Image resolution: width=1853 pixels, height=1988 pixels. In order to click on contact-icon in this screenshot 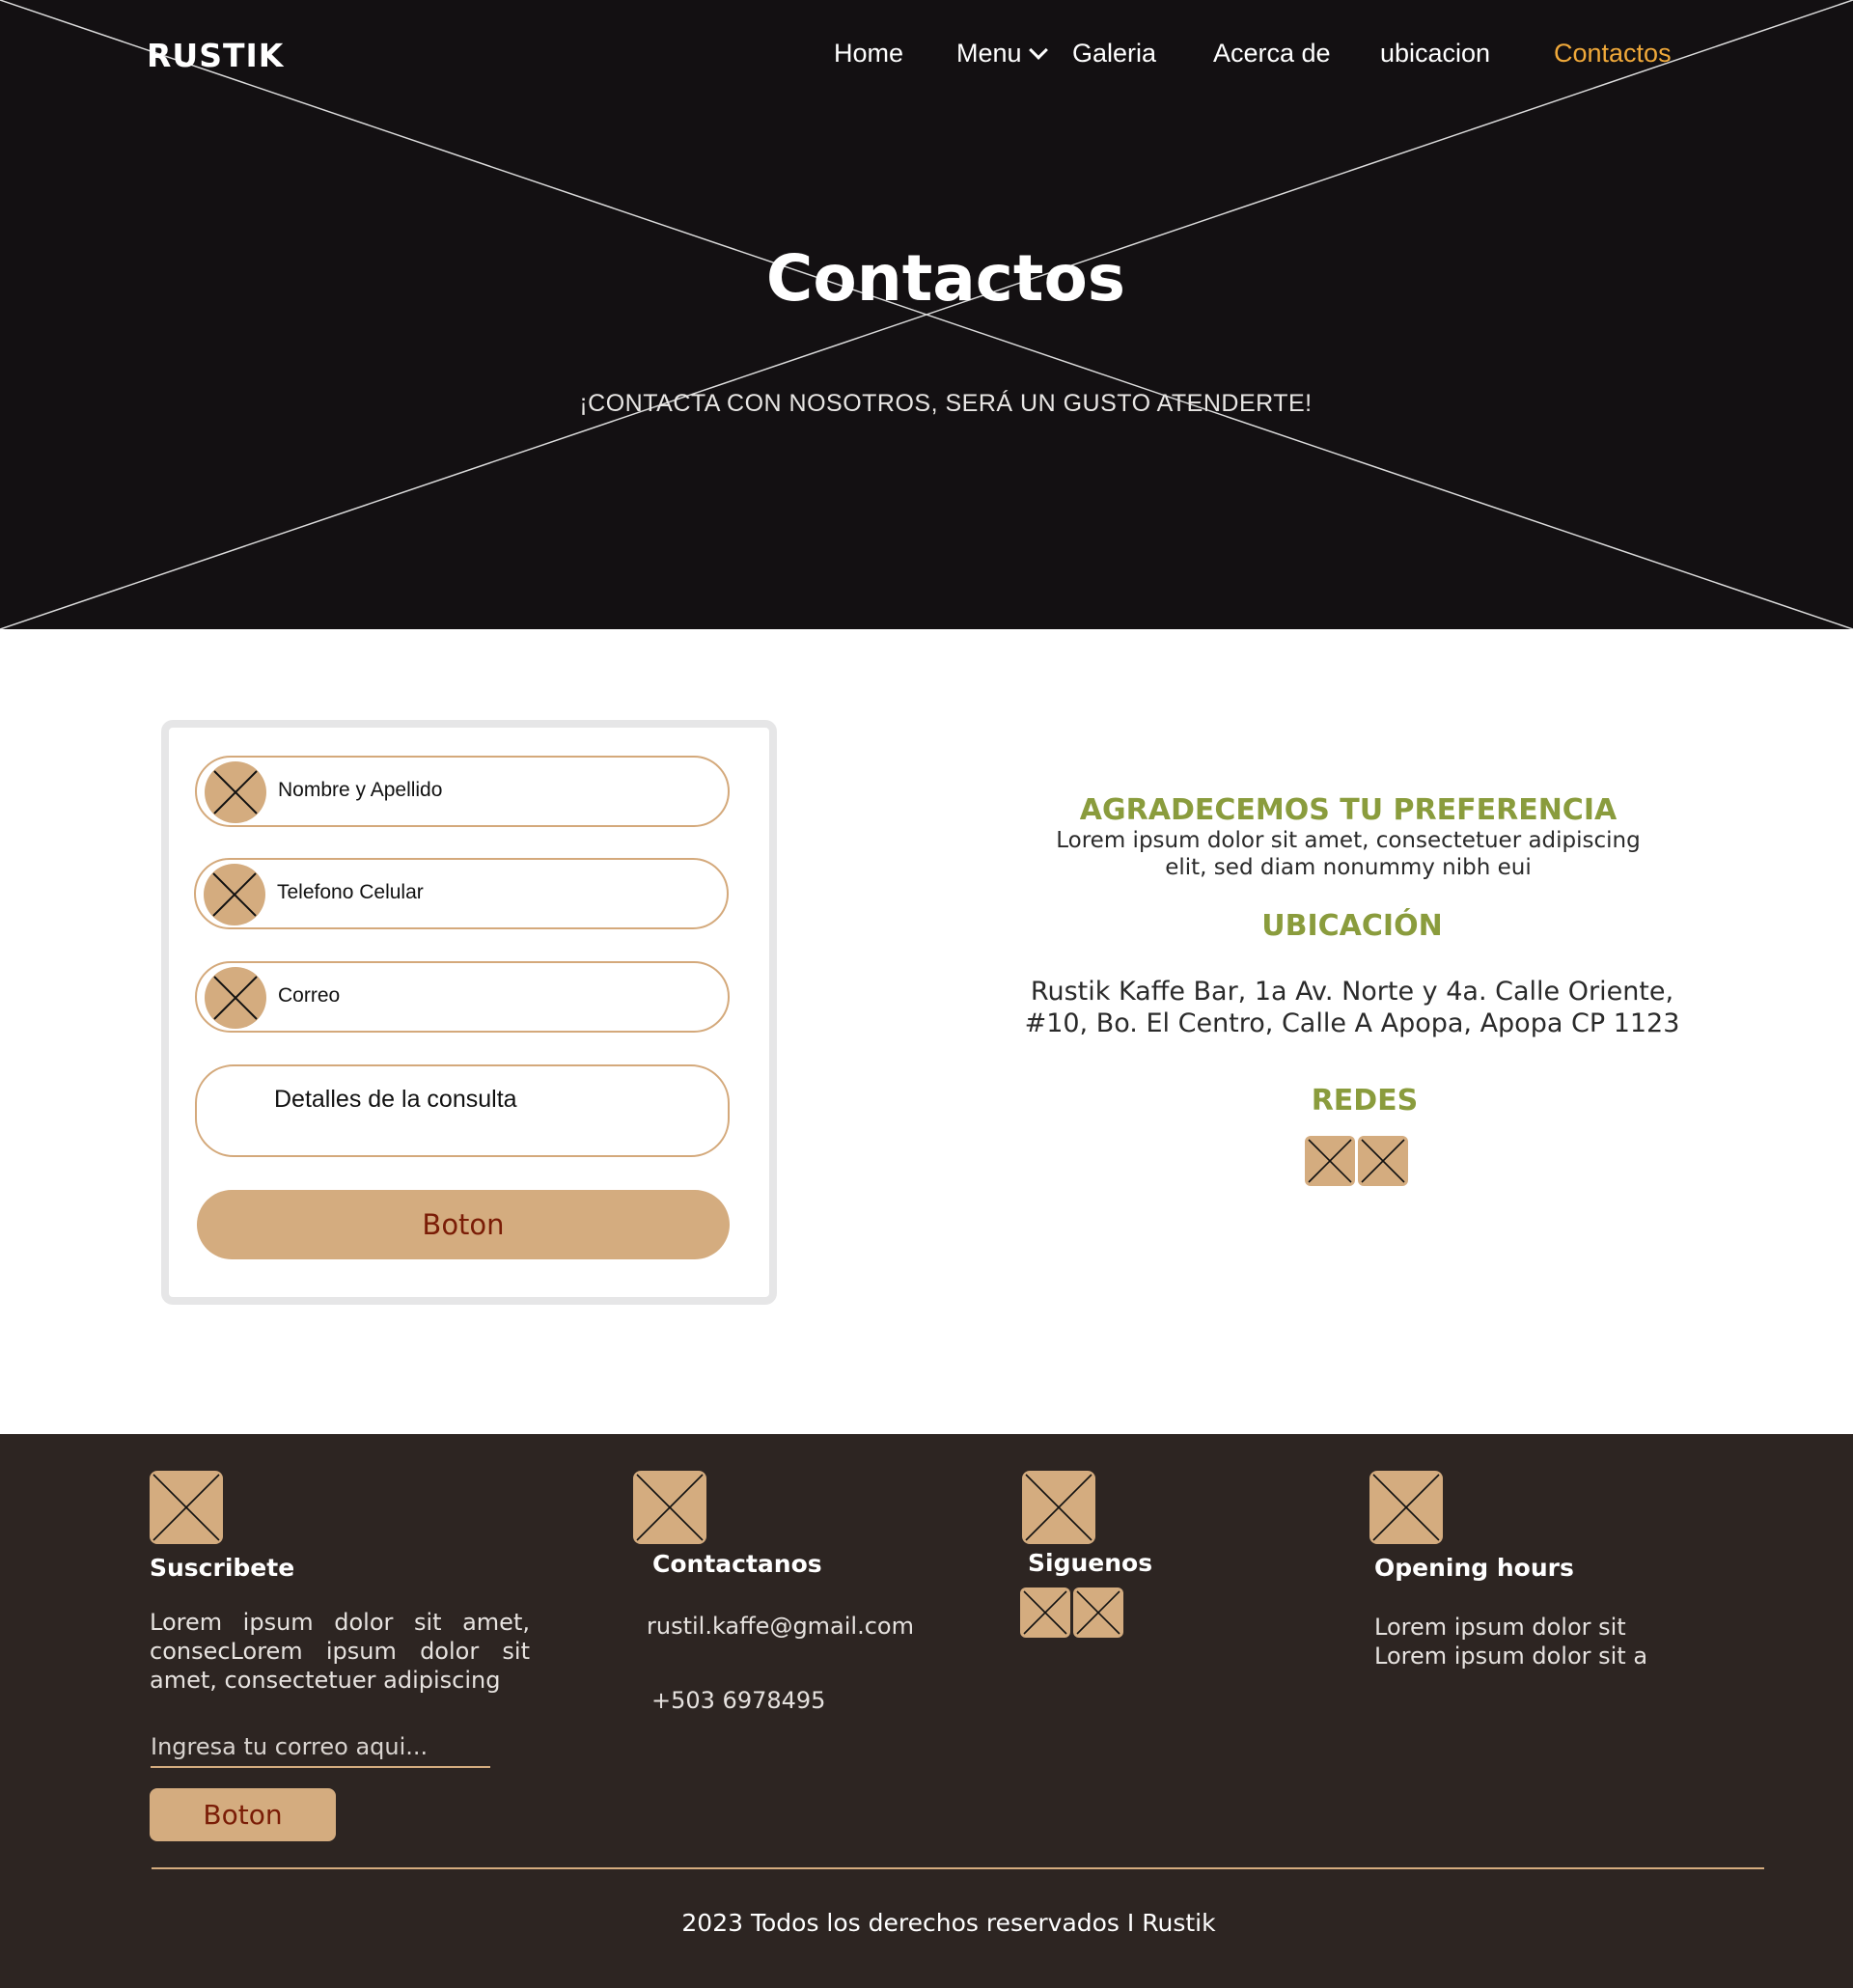, I will do `click(669, 1507)`.